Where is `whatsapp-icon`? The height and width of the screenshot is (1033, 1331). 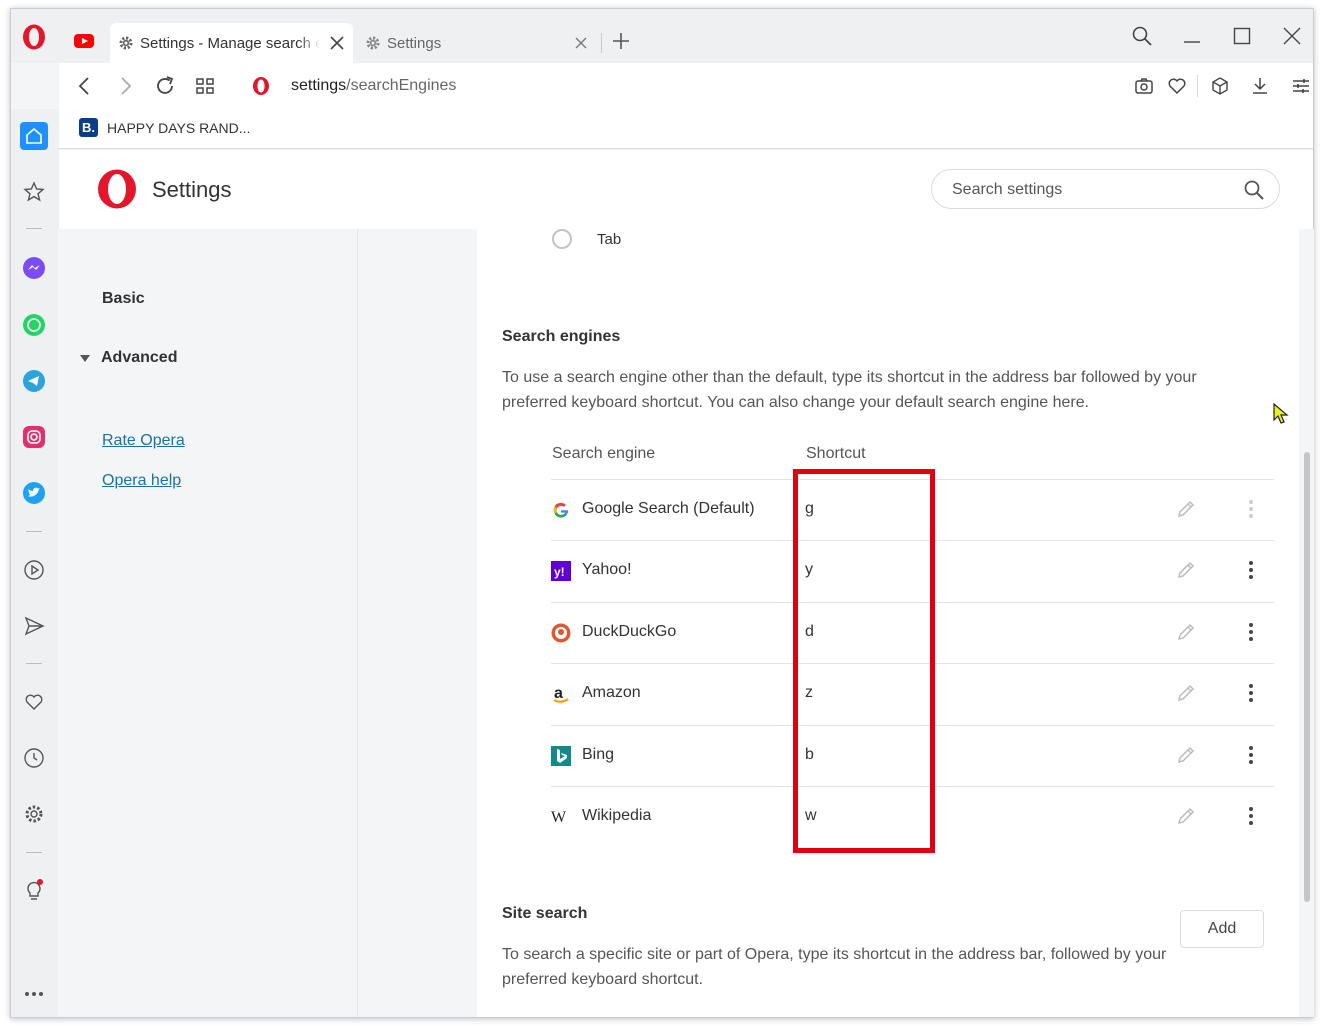 whatsapp-icon is located at coordinates (34, 325).